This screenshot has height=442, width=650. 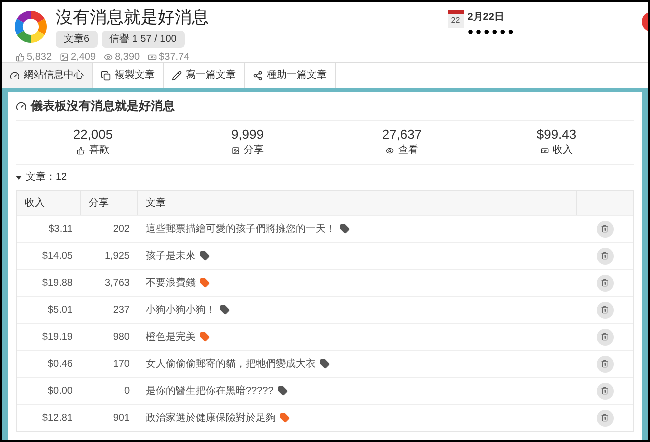 I want to click on column-header: 收入, so click(x=49, y=203).